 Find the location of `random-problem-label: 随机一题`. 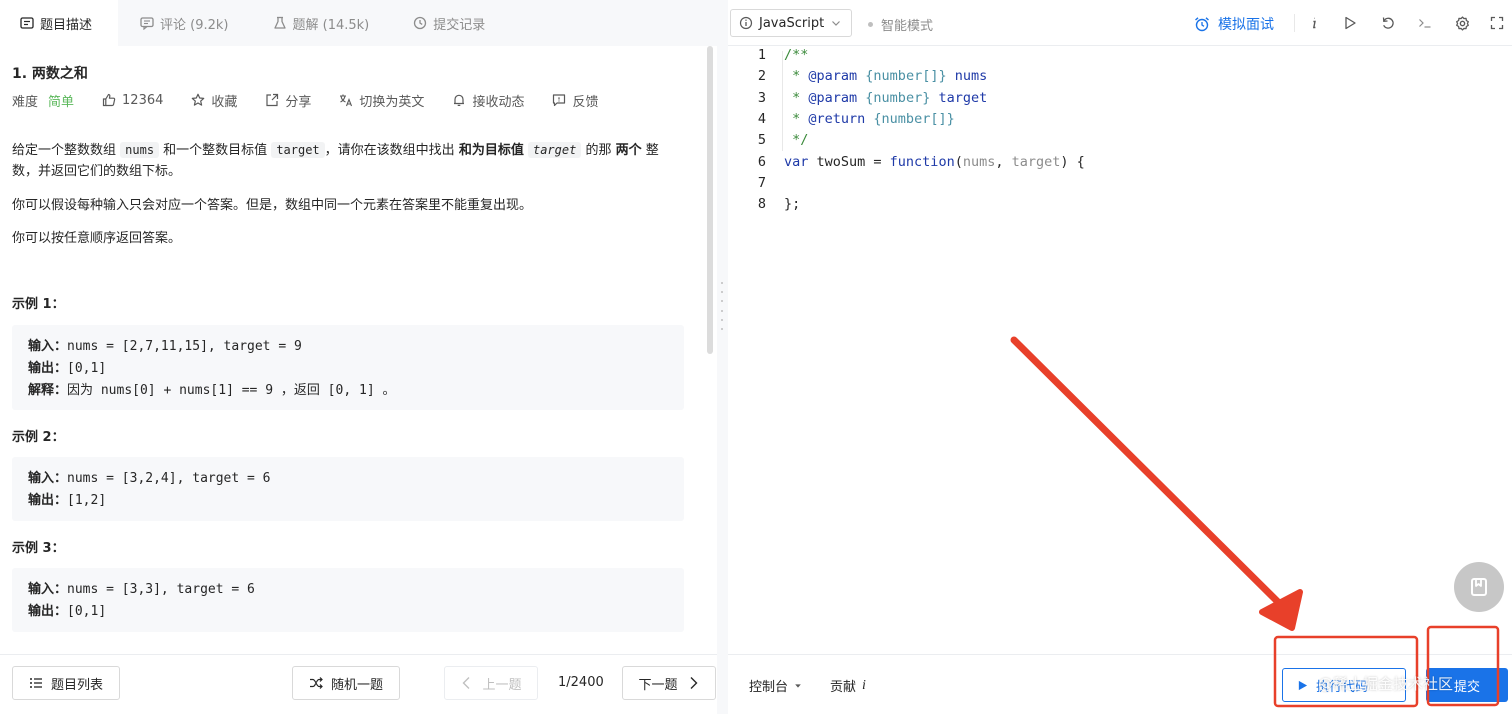

random-problem-label: 随机一题 is located at coordinates (356, 685).